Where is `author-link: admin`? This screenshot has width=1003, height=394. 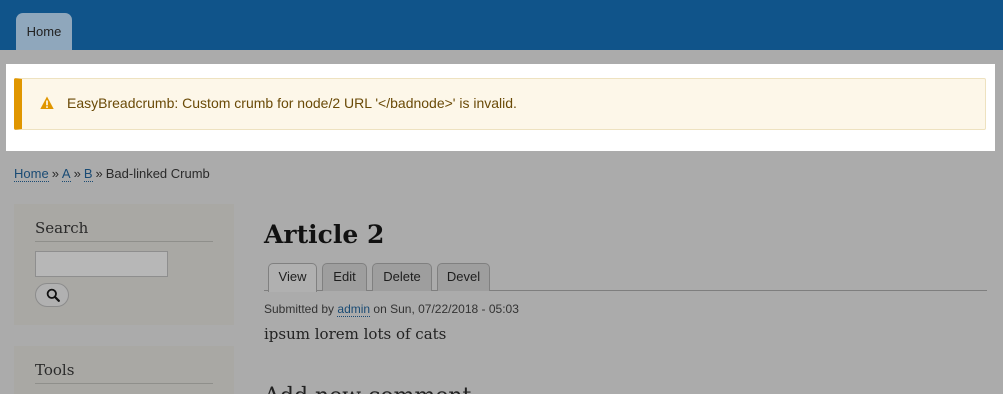
author-link: admin is located at coordinates (354, 309).